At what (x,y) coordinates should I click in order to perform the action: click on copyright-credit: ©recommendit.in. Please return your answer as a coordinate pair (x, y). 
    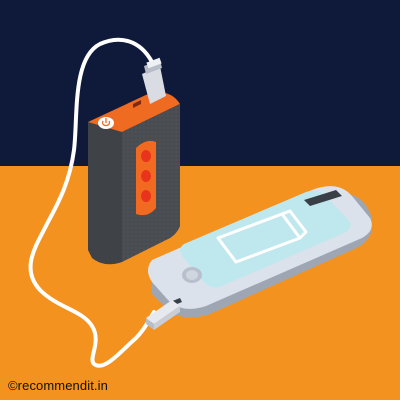
    Looking at the image, I should click on (58, 385).